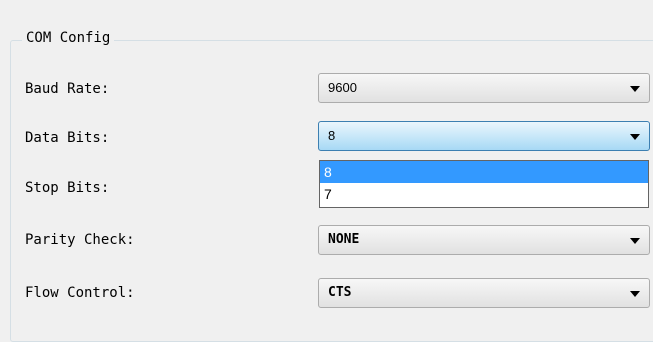 The height and width of the screenshot is (342, 653). I want to click on baud-rate-select: 9600, so click(484, 88).